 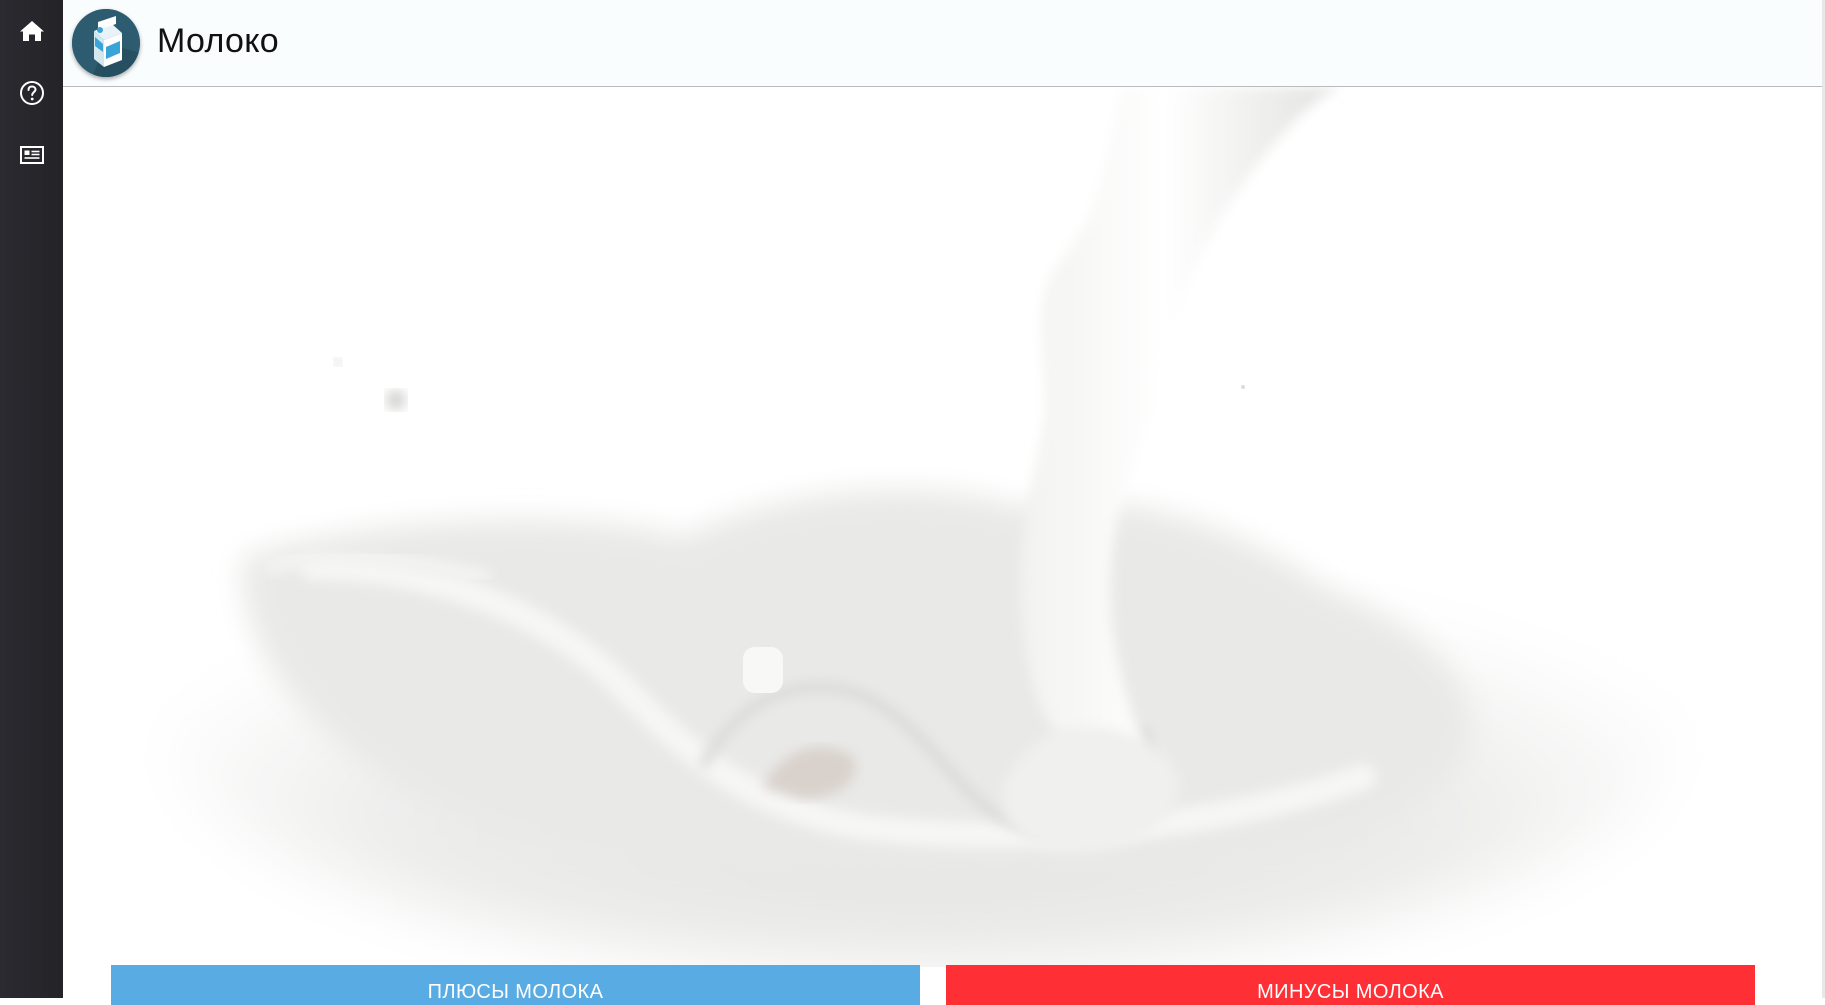 What do you see at coordinates (218, 41) in the screenshot?
I see `app-title: Молоко` at bounding box center [218, 41].